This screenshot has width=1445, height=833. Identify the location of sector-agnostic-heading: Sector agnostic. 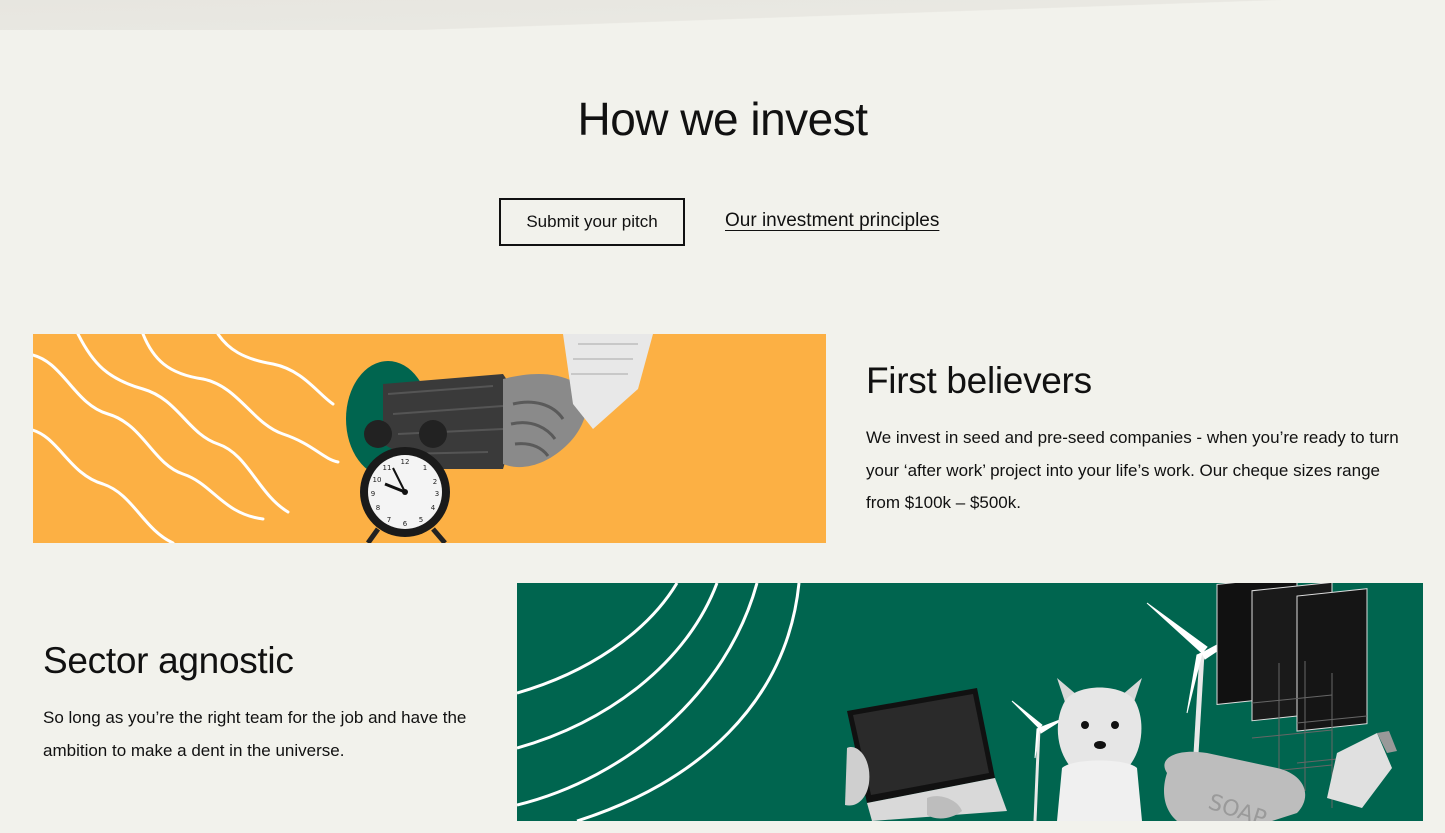
(168, 660).